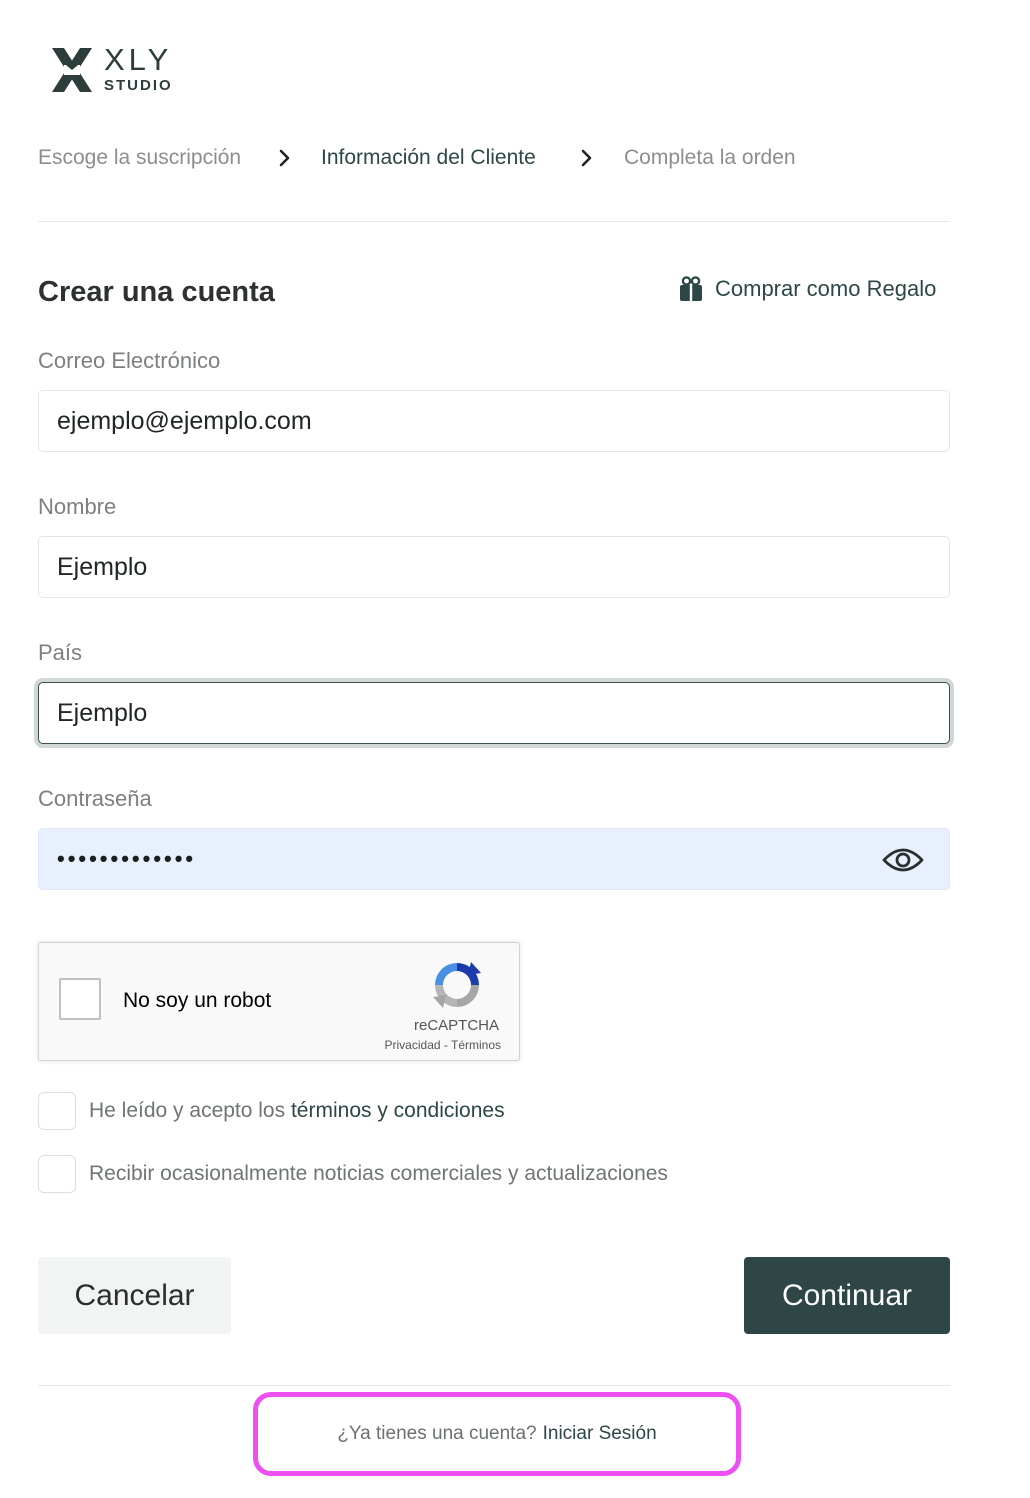 The width and height of the screenshot is (1030, 1498). Describe the element at coordinates (494, 859) in the screenshot. I see `password-field: •••••••••••••` at that location.